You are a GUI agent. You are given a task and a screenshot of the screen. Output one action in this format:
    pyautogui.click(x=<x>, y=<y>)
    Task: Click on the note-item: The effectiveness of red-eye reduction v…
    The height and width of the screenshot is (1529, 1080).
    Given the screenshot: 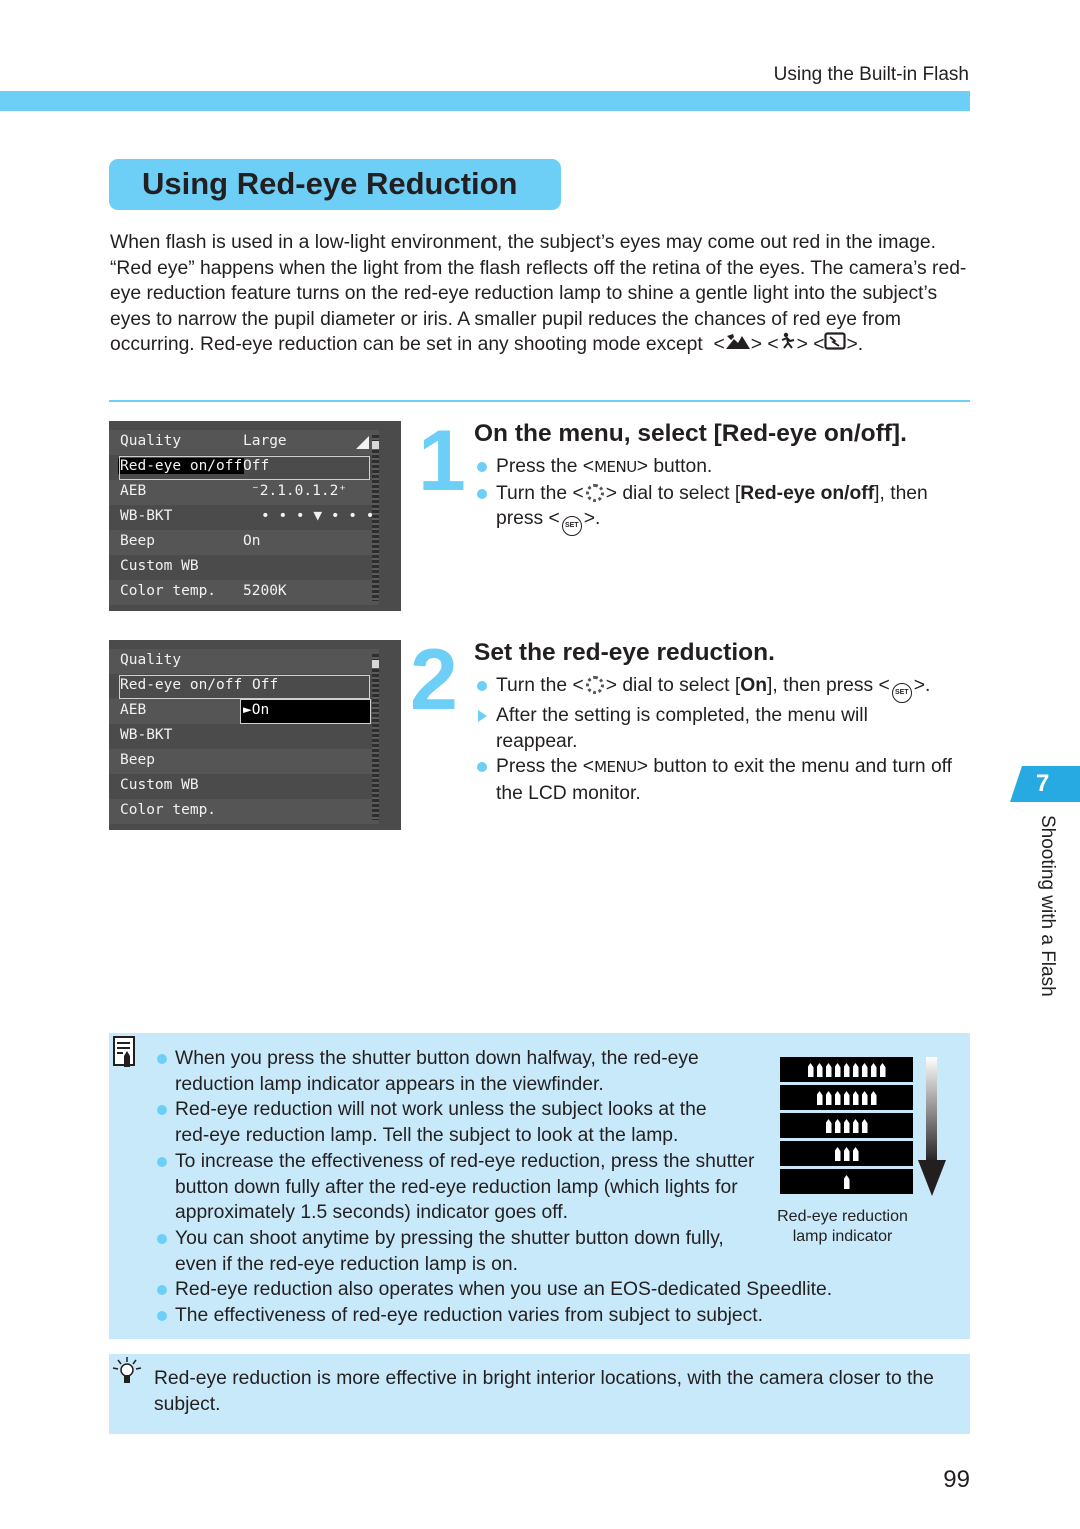 What is the action you would take?
    pyautogui.click(x=559, y=1316)
    